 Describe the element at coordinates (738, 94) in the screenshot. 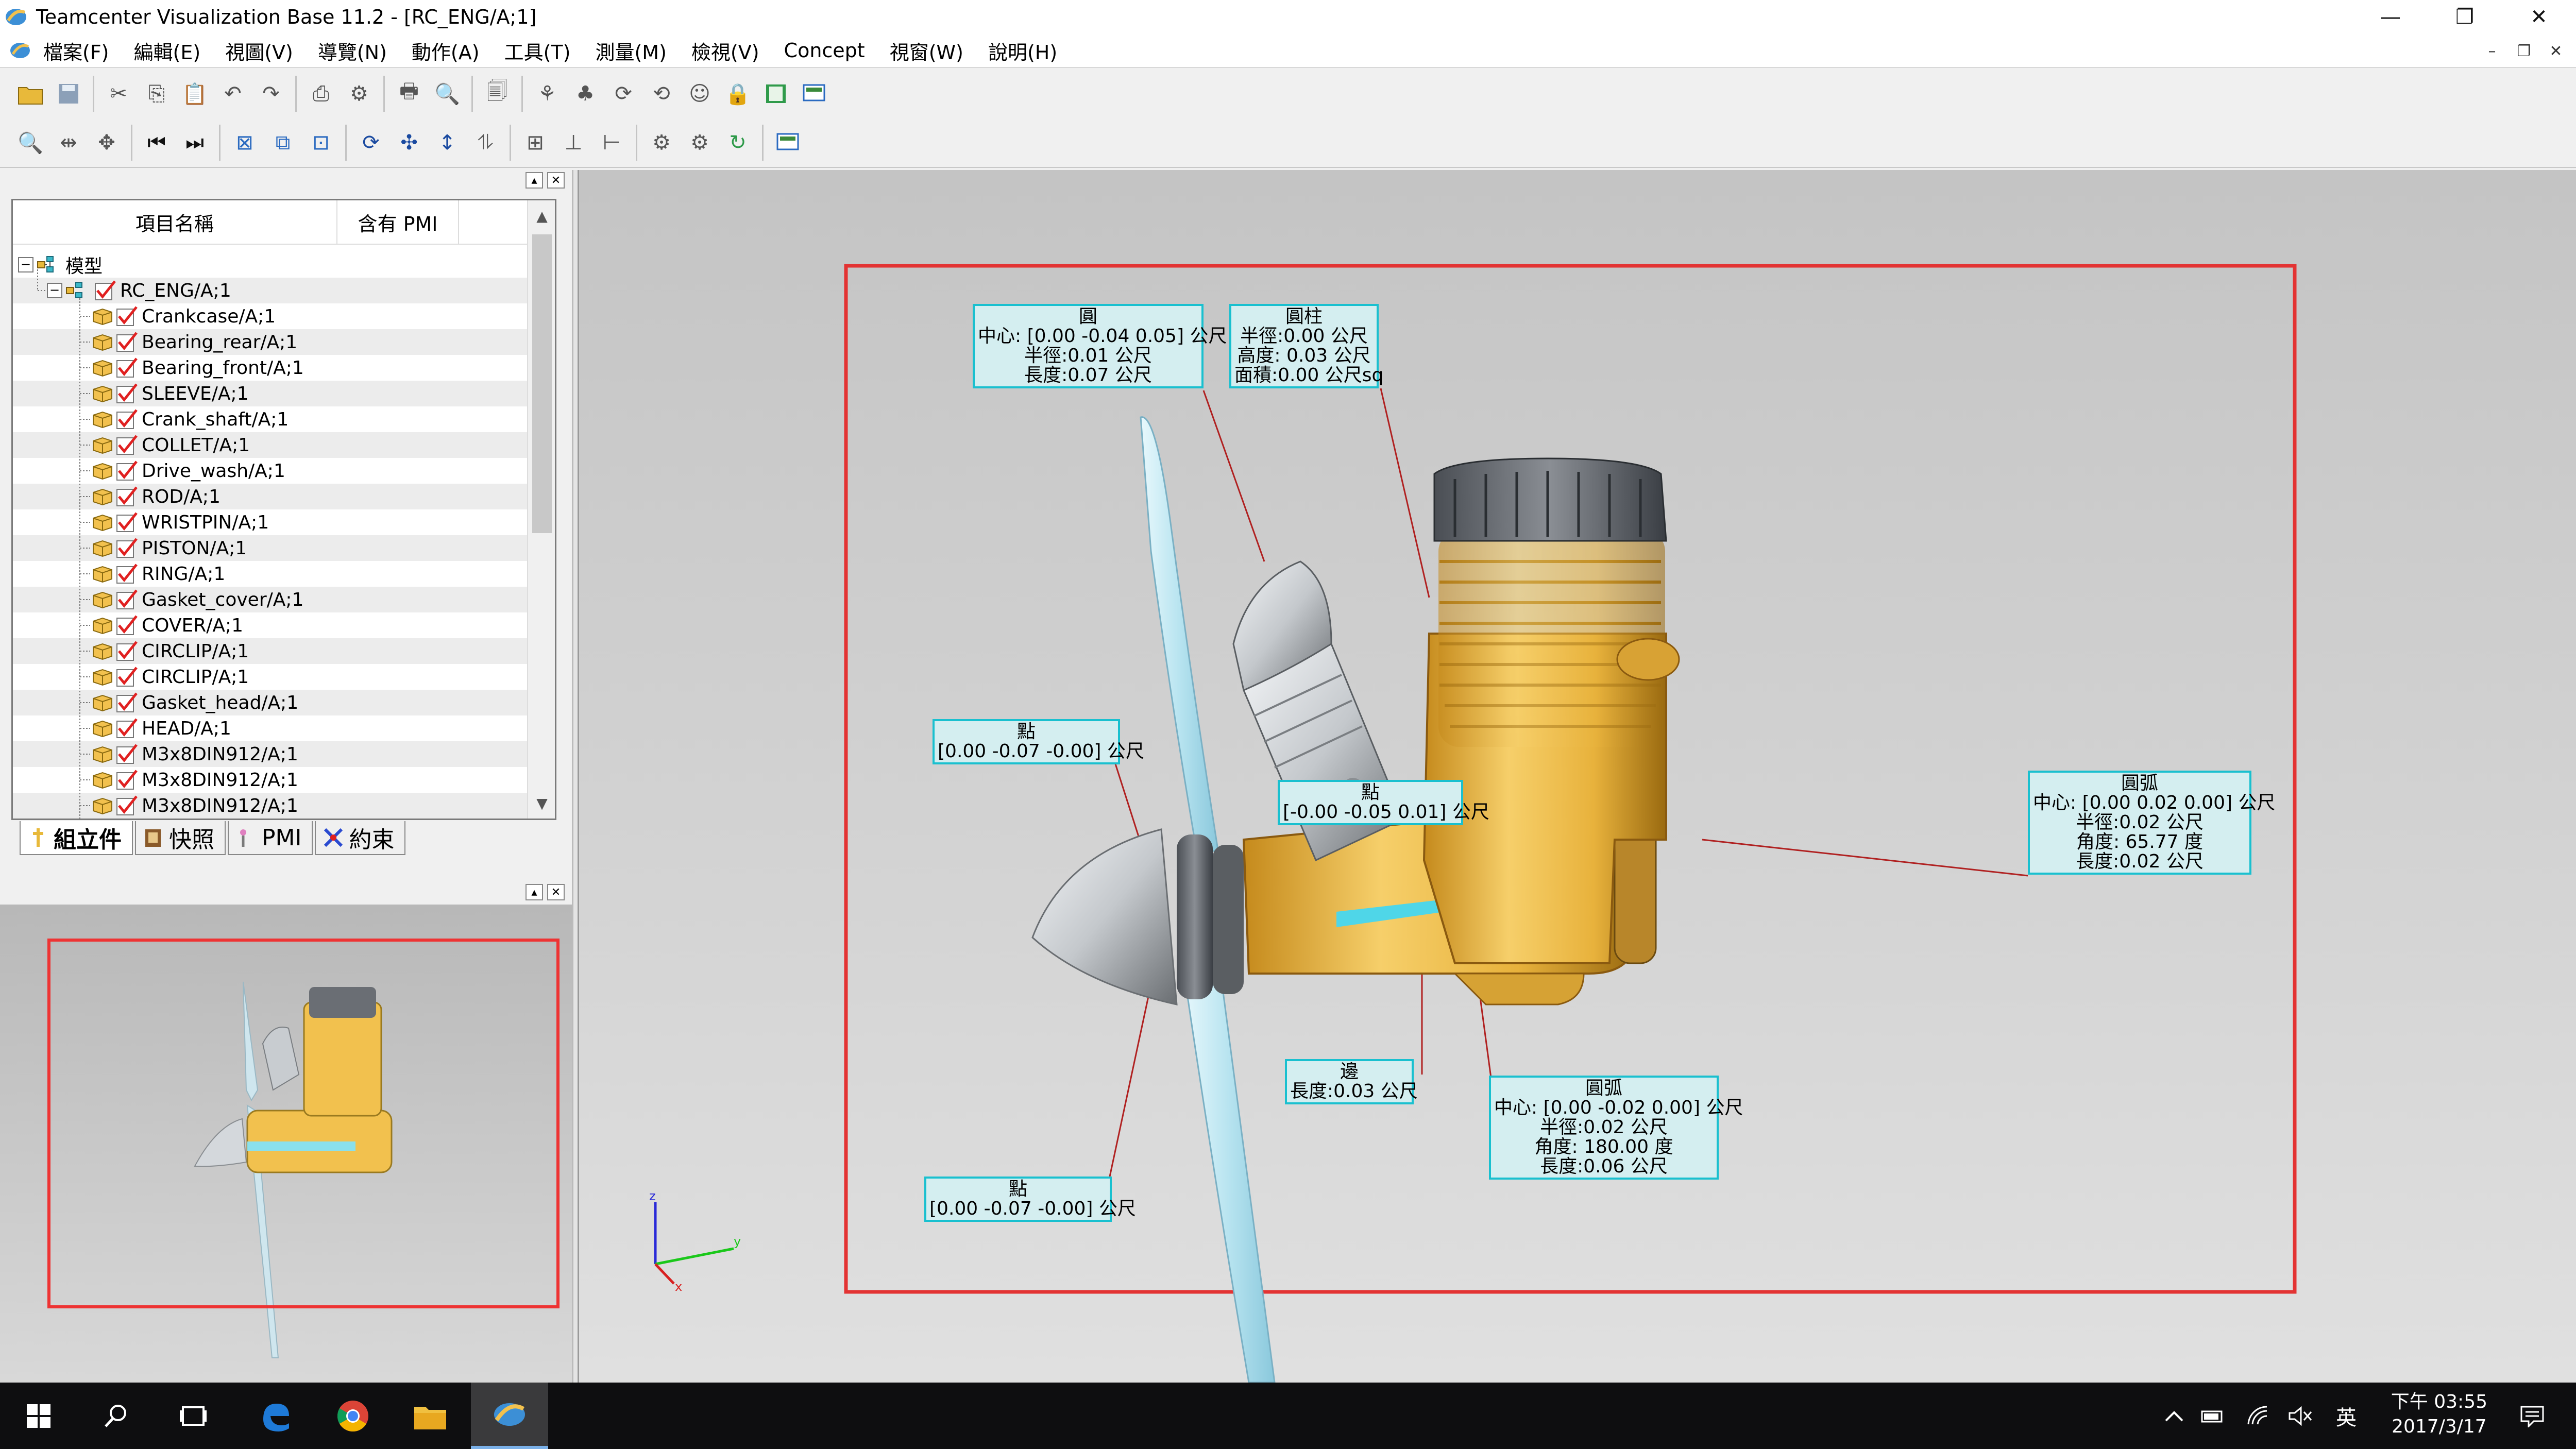

I see `lock-icon: 🔒` at that location.